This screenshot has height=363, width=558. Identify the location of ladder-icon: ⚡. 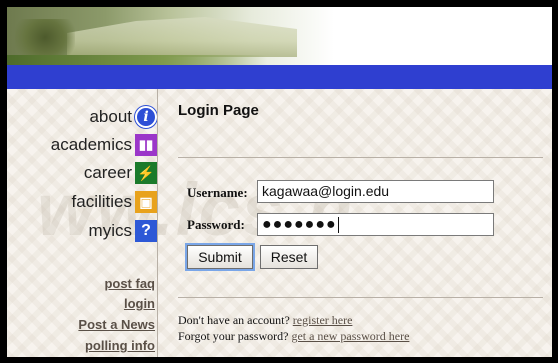
(146, 173).